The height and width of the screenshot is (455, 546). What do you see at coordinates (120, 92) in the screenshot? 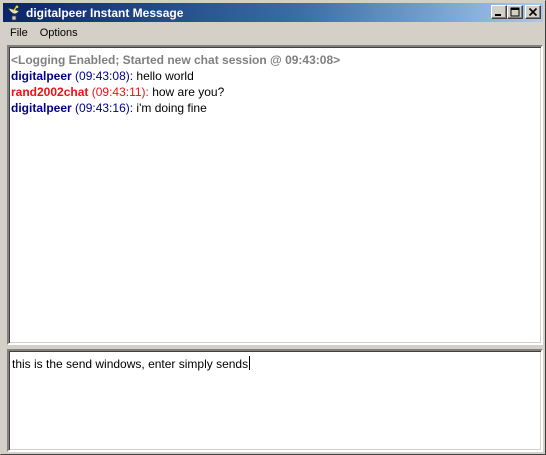
I see `message-time: (09:43:11):` at bounding box center [120, 92].